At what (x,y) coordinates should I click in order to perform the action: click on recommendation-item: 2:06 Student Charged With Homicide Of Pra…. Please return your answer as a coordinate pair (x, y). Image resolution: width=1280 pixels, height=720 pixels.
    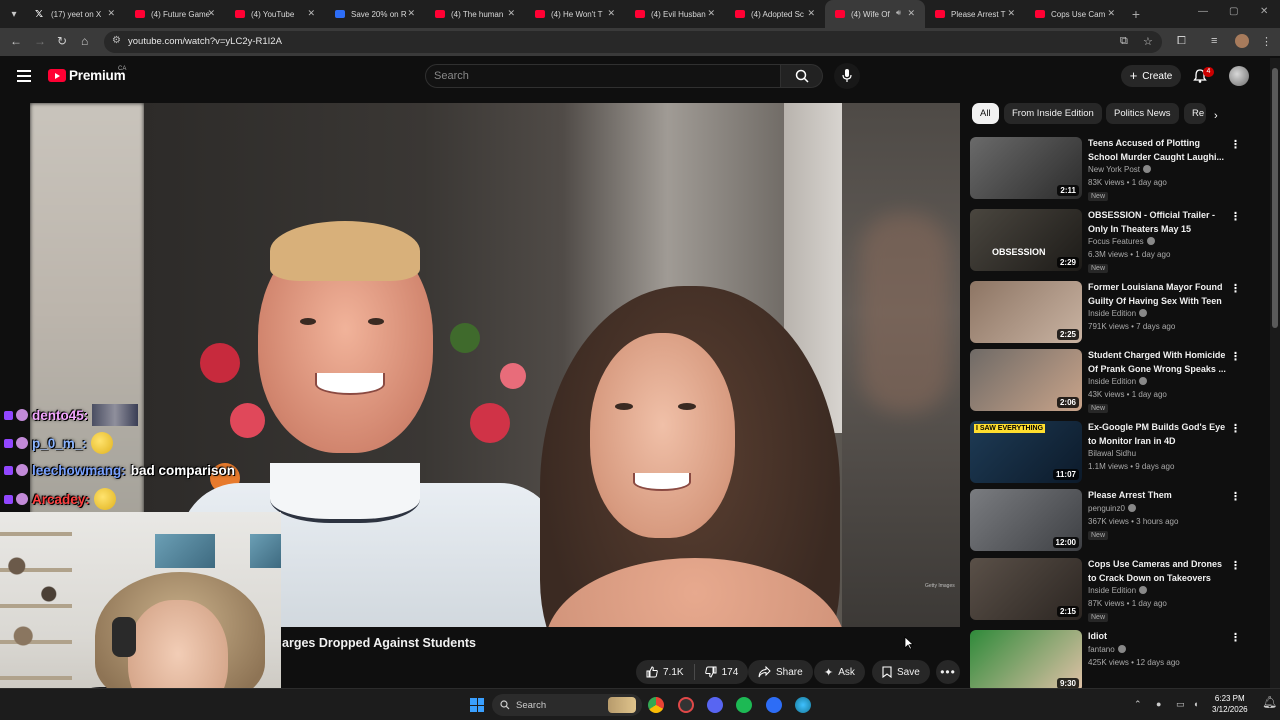
    Looking at the image, I should click on (1110, 382).